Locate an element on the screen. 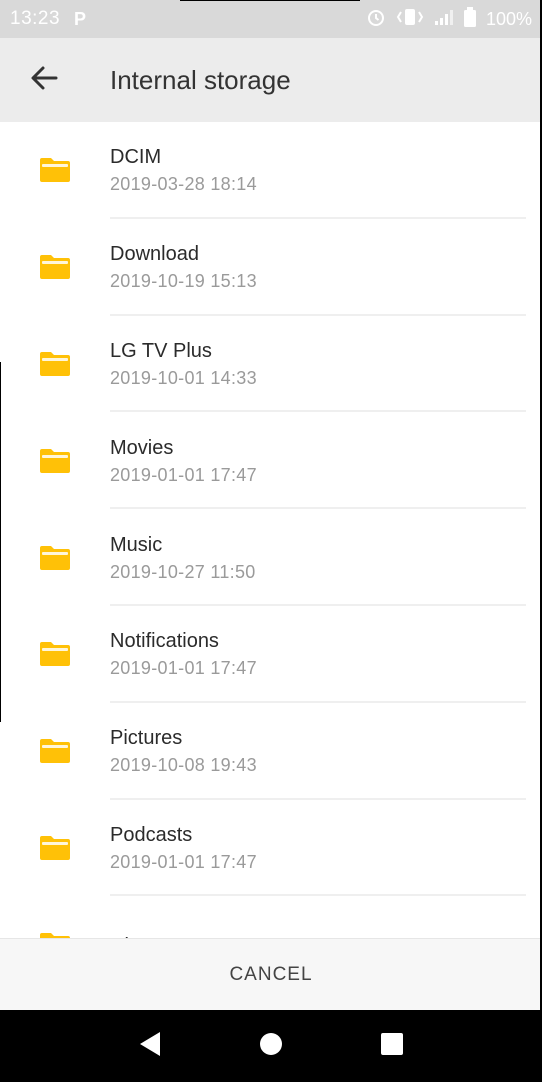 This screenshot has height=1082, width=542. folder-item: DCIM 2019-03-28 18:14 is located at coordinates (271, 170).